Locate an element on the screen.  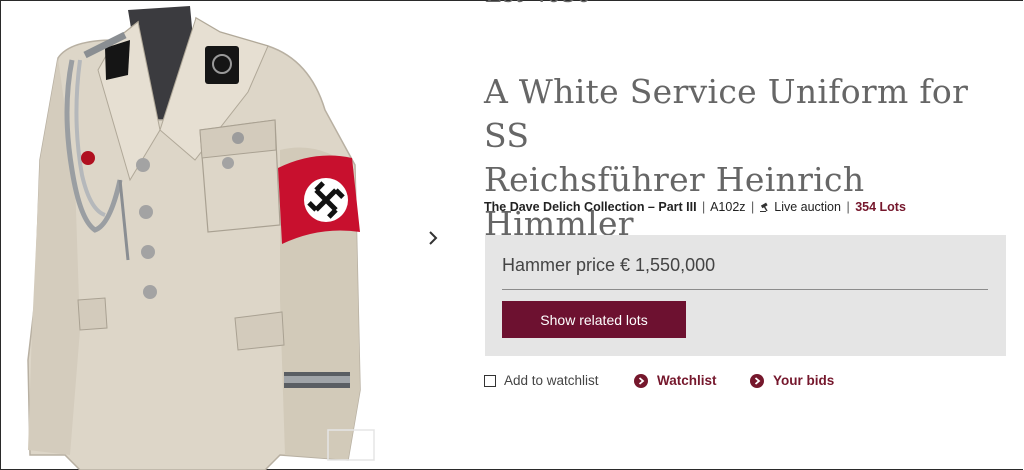
lot-number: A102z is located at coordinates (728, 207).